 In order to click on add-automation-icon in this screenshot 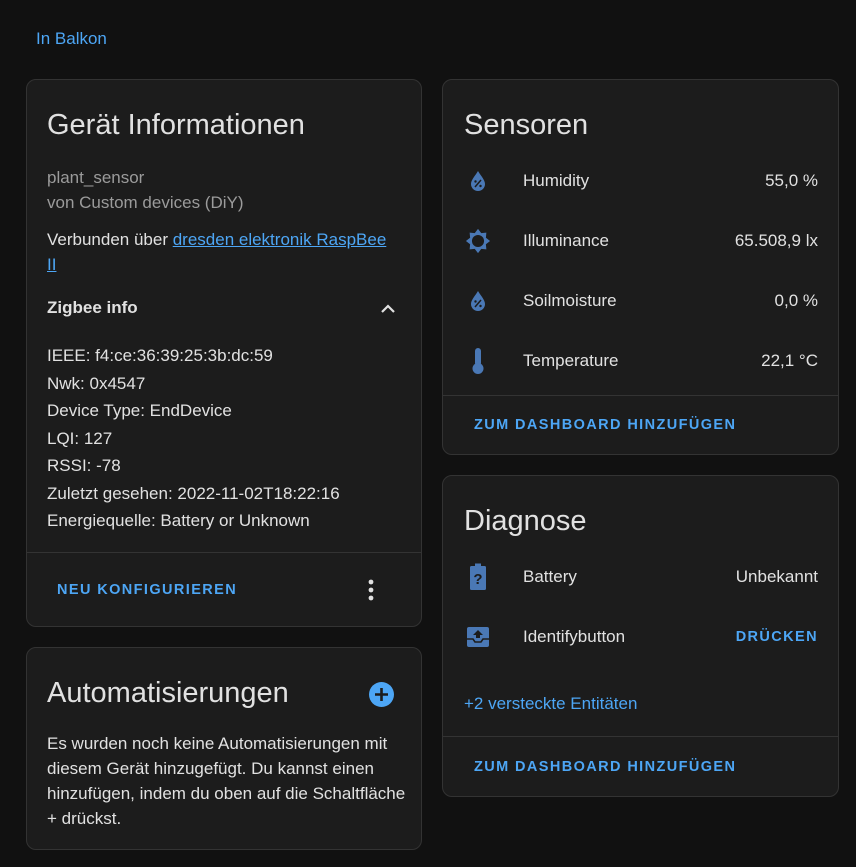, I will do `click(381, 694)`.